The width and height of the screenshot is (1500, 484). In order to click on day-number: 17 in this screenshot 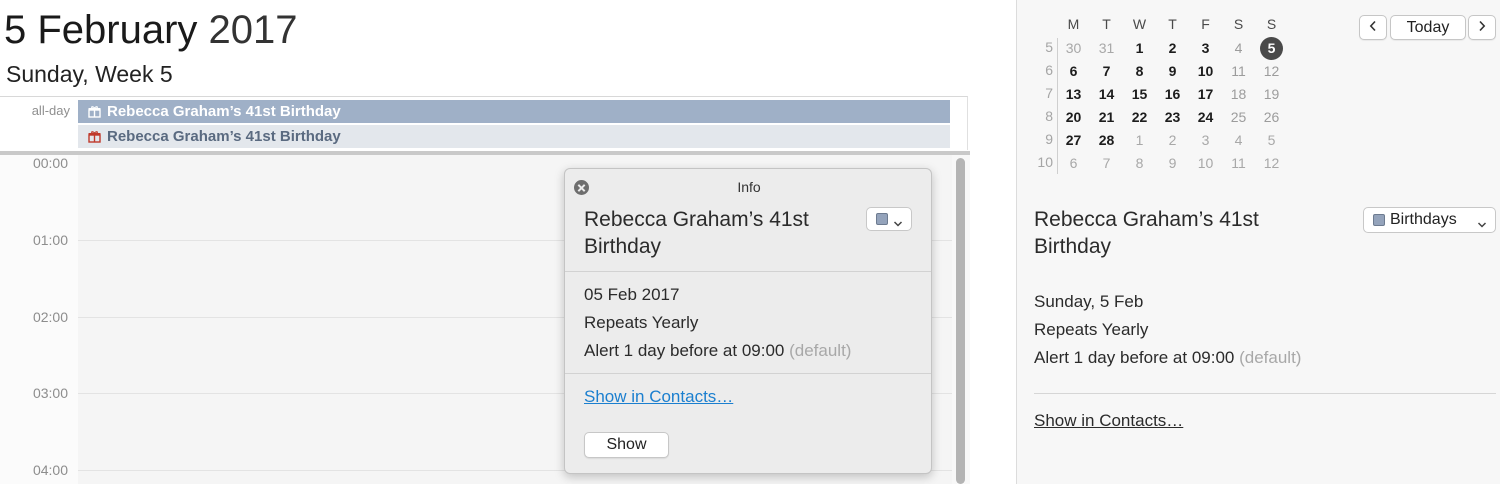, I will do `click(1205, 94)`.